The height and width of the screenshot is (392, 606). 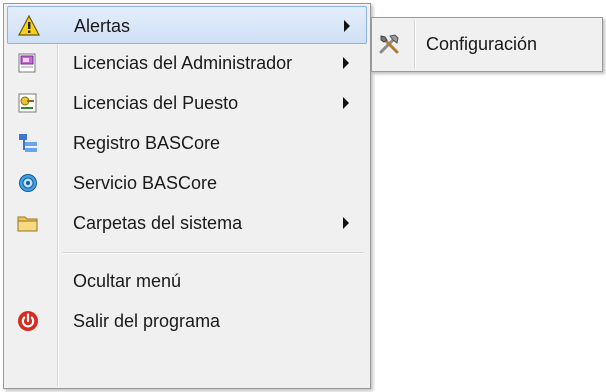 I want to click on registry-icon, so click(x=28, y=143).